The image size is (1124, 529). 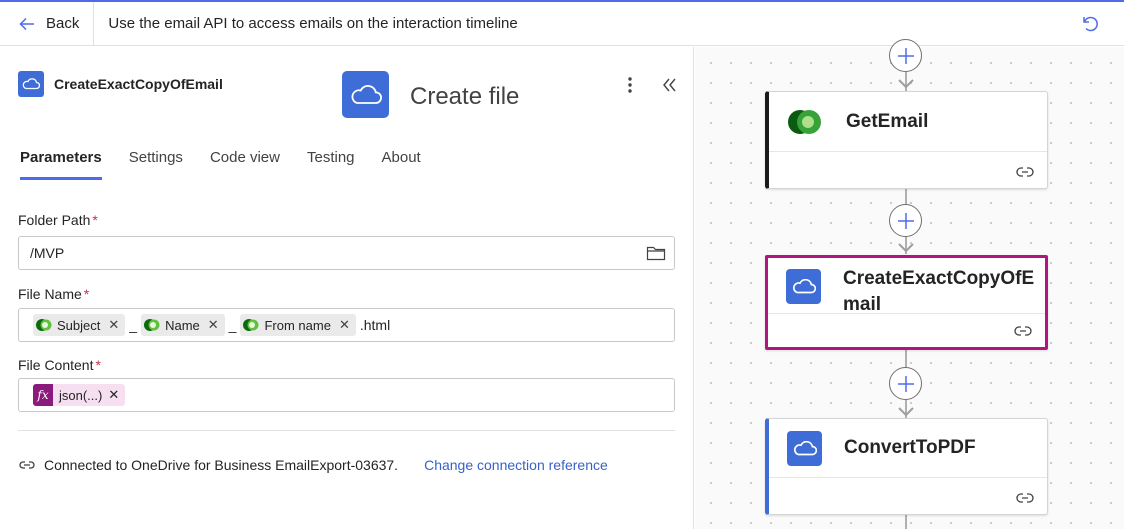 I want to click on flow-card-getemail: GetEmail, so click(x=906, y=140).